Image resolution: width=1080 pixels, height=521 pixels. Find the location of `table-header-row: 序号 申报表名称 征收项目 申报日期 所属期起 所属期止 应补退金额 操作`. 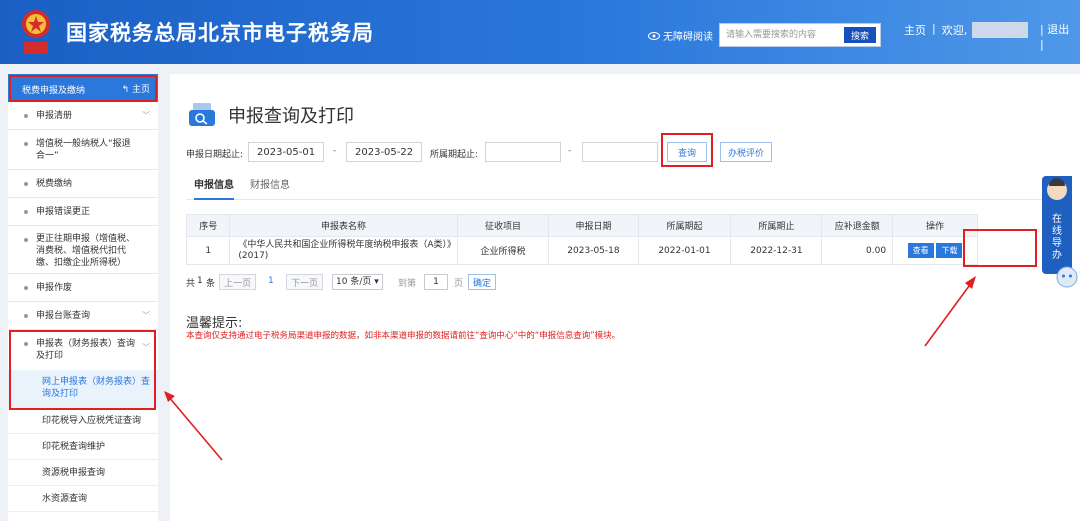

table-header-row: 序号 申报表名称 征收项目 申报日期 所属期起 所属期止 应补退金额 操作 is located at coordinates (581, 225).